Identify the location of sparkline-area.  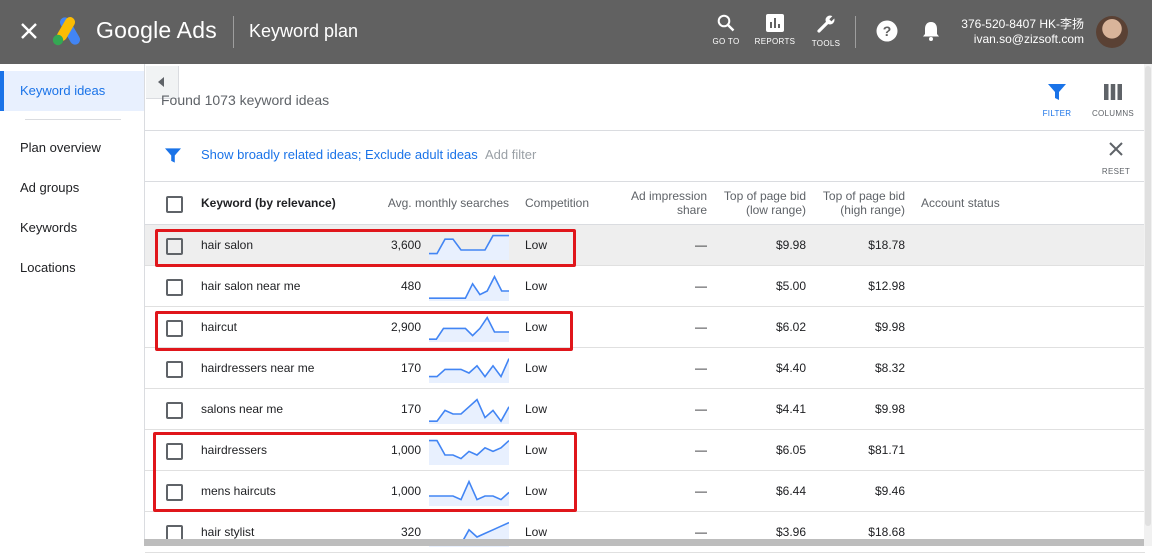
(469, 411).